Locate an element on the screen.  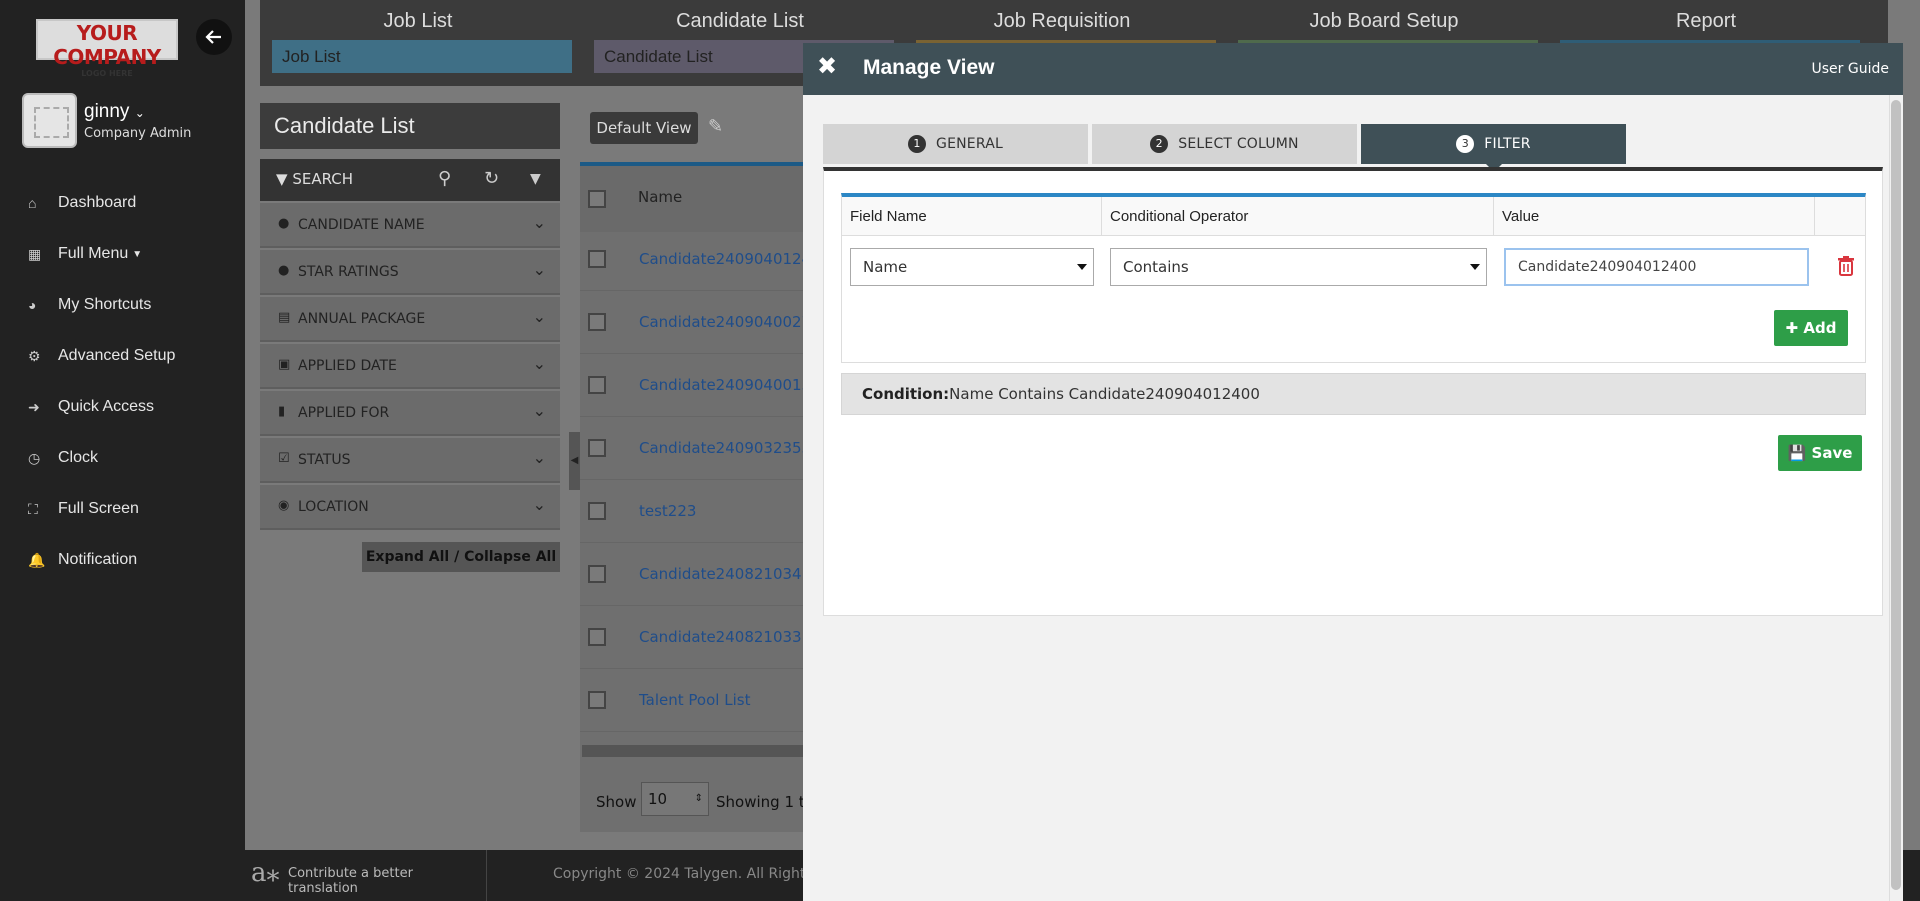
candidate-link: Talent Pool List is located at coordinates (694, 700).